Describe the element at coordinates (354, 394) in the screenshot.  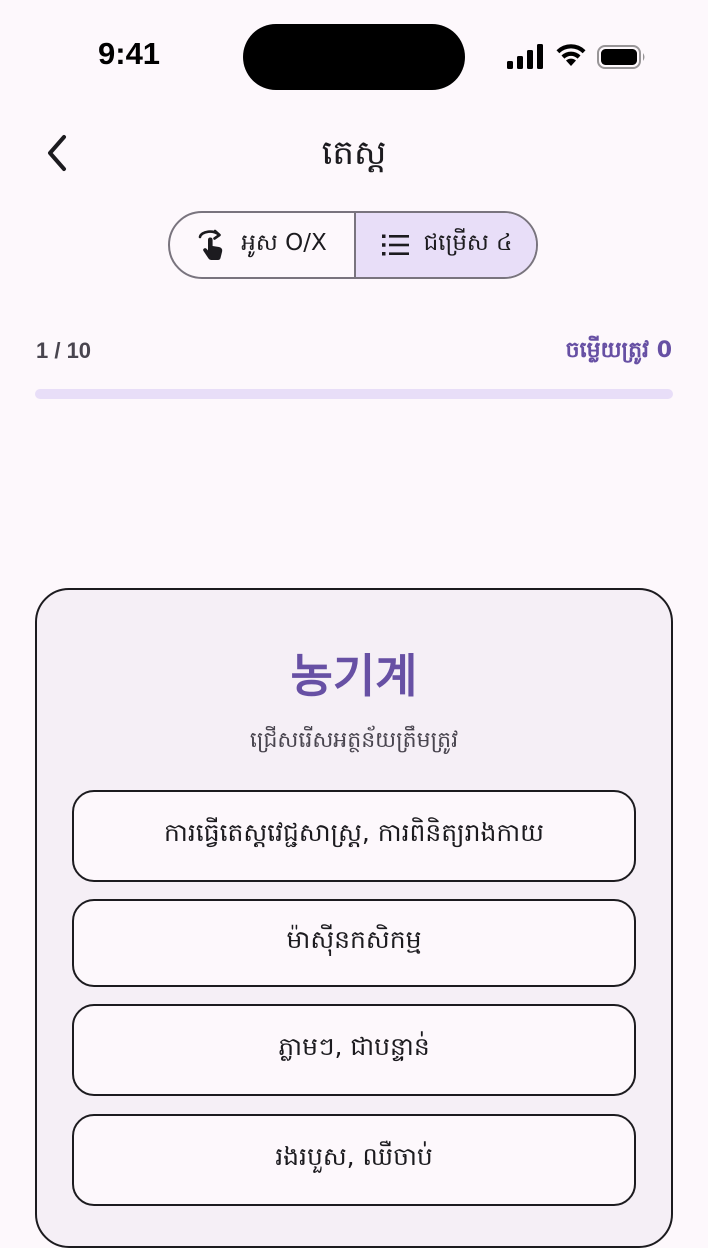
I see `progress-bar` at that location.